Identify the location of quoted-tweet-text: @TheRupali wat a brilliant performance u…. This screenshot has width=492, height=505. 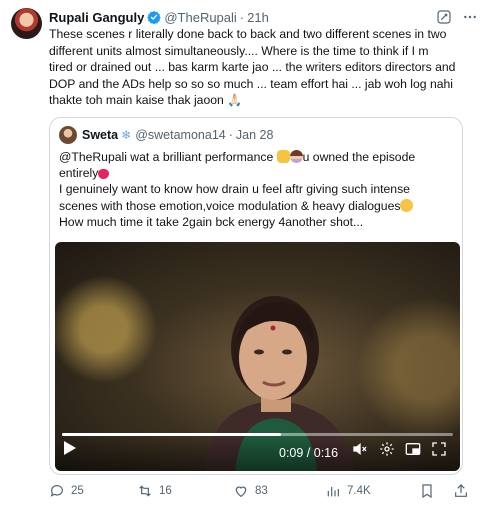
(259, 189).